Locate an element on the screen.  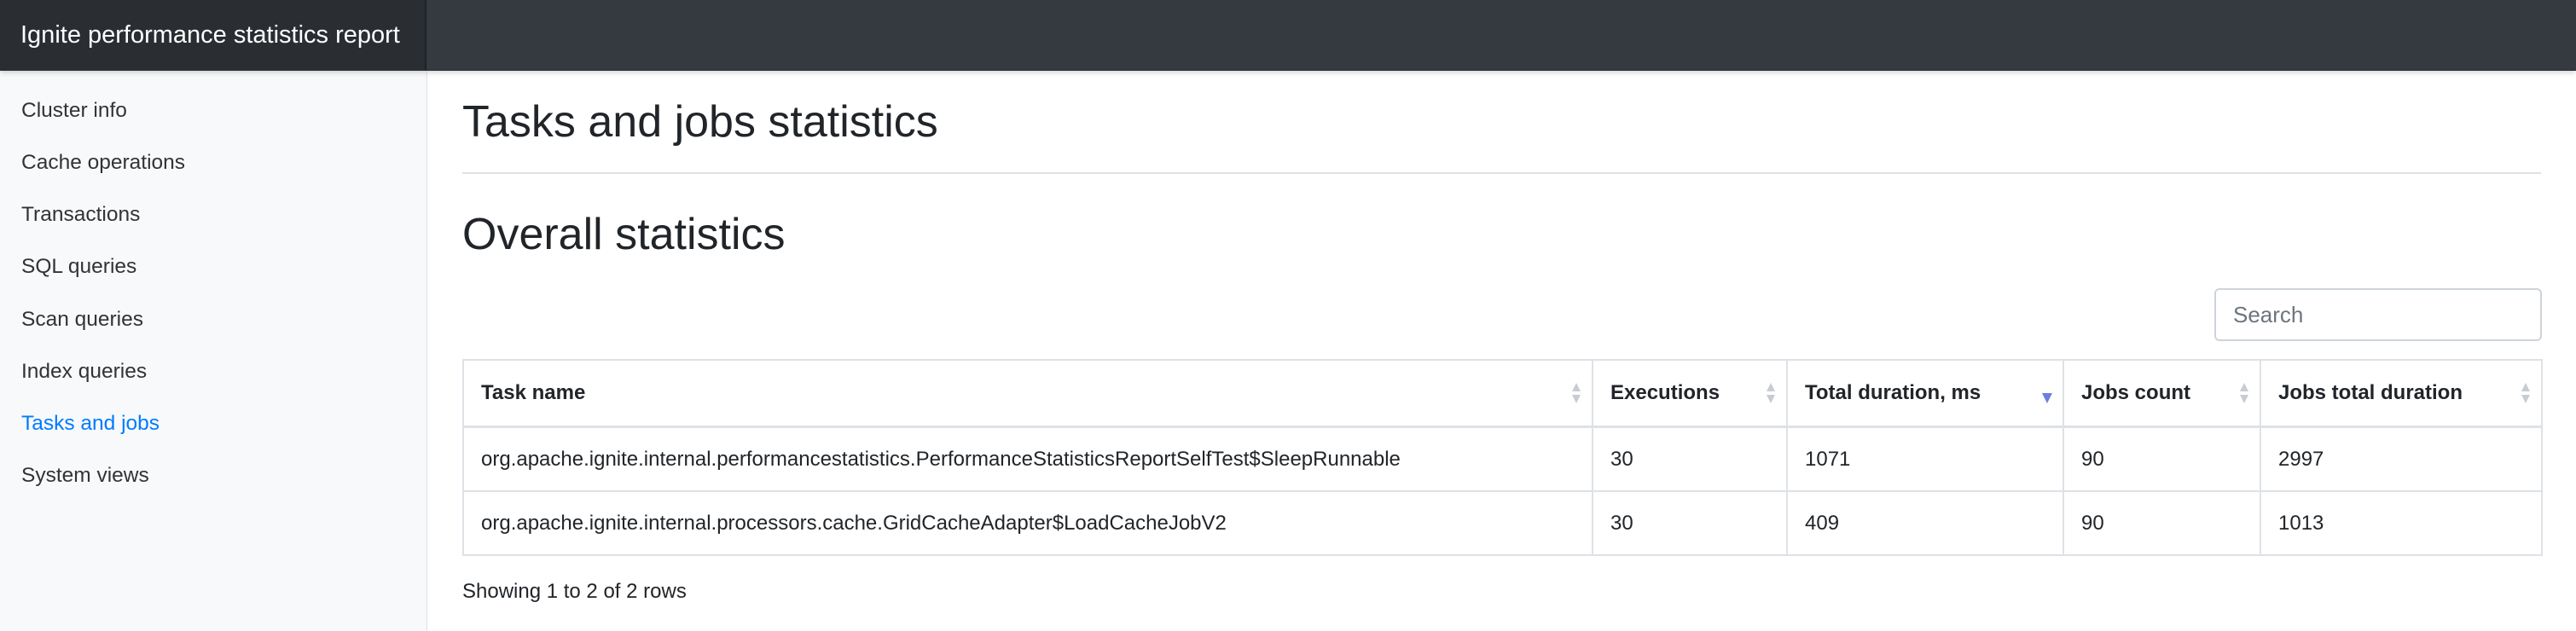
page-title: Tasks and jobs statistics is located at coordinates (700, 122).